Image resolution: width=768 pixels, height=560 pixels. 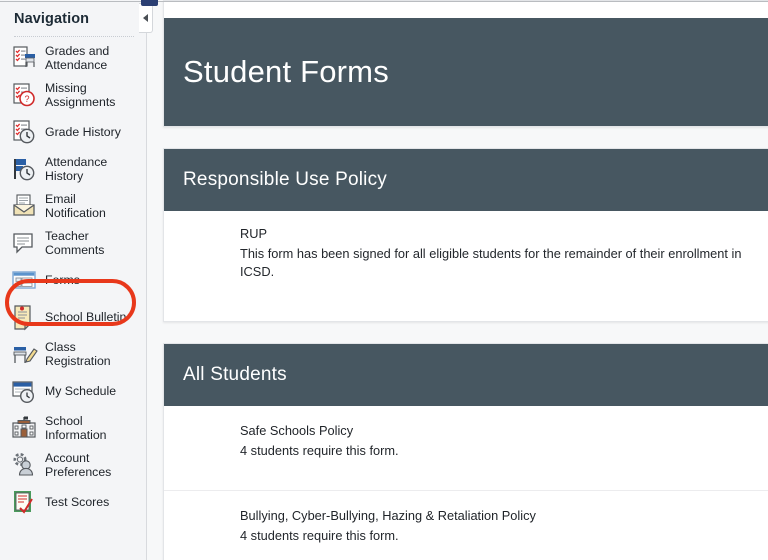 I want to click on sidebar-item-school-bulletin: School Bulletin, so click(x=73, y=316).